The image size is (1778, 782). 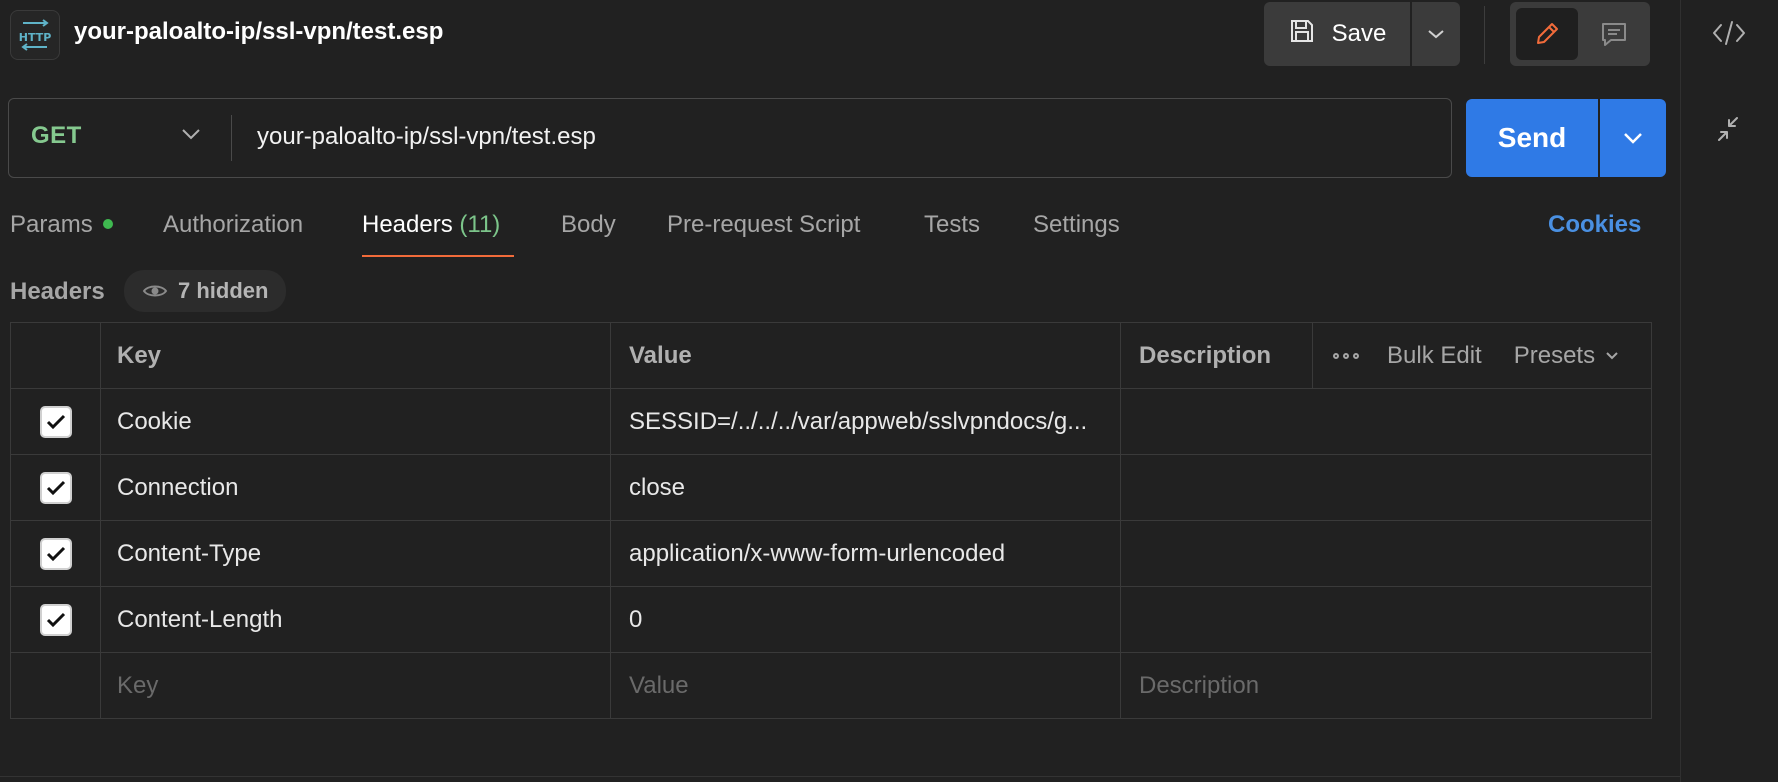 I want to click on header-checkbox-cell, so click(x=56, y=355).